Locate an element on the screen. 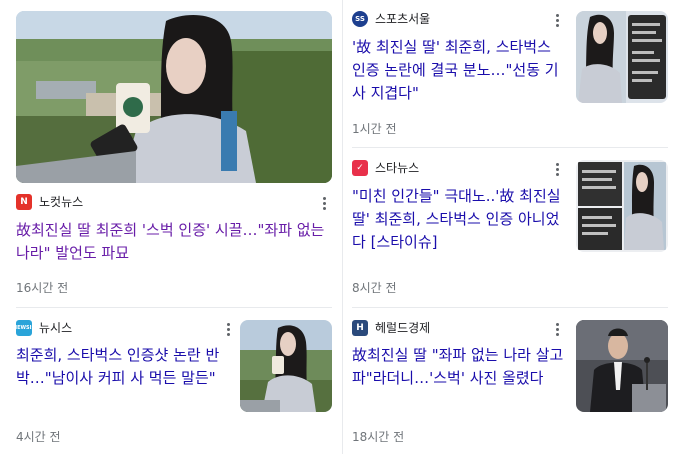  source-name: 헤럴드경제 is located at coordinates (403, 328).